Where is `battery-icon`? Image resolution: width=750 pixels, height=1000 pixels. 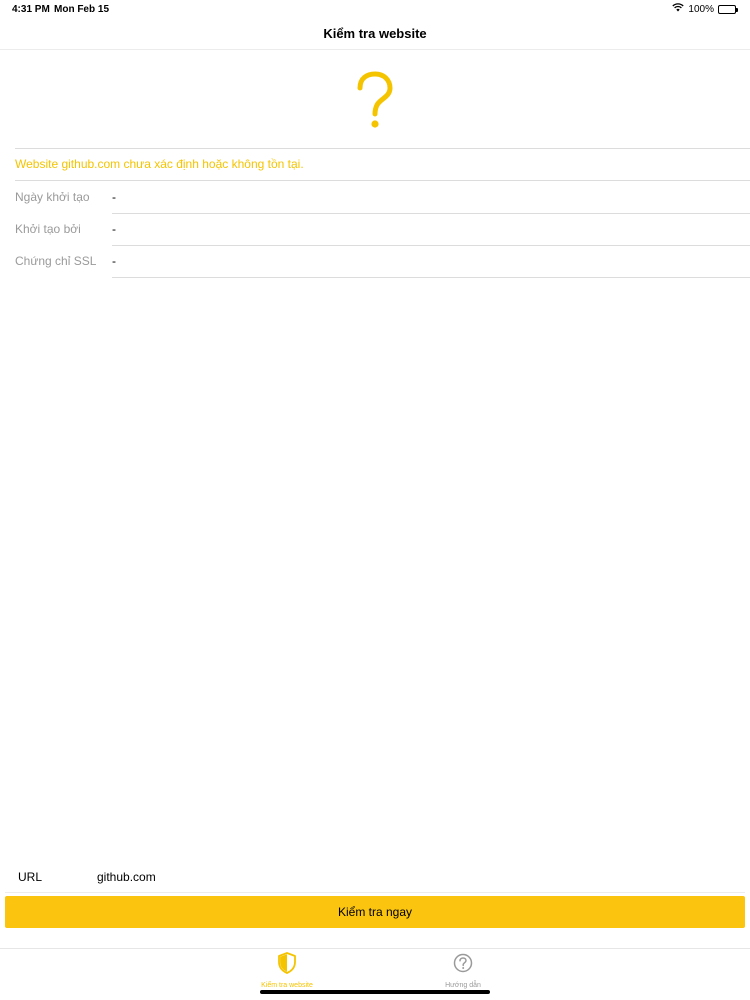
battery-icon is located at coordinates (728, 9).